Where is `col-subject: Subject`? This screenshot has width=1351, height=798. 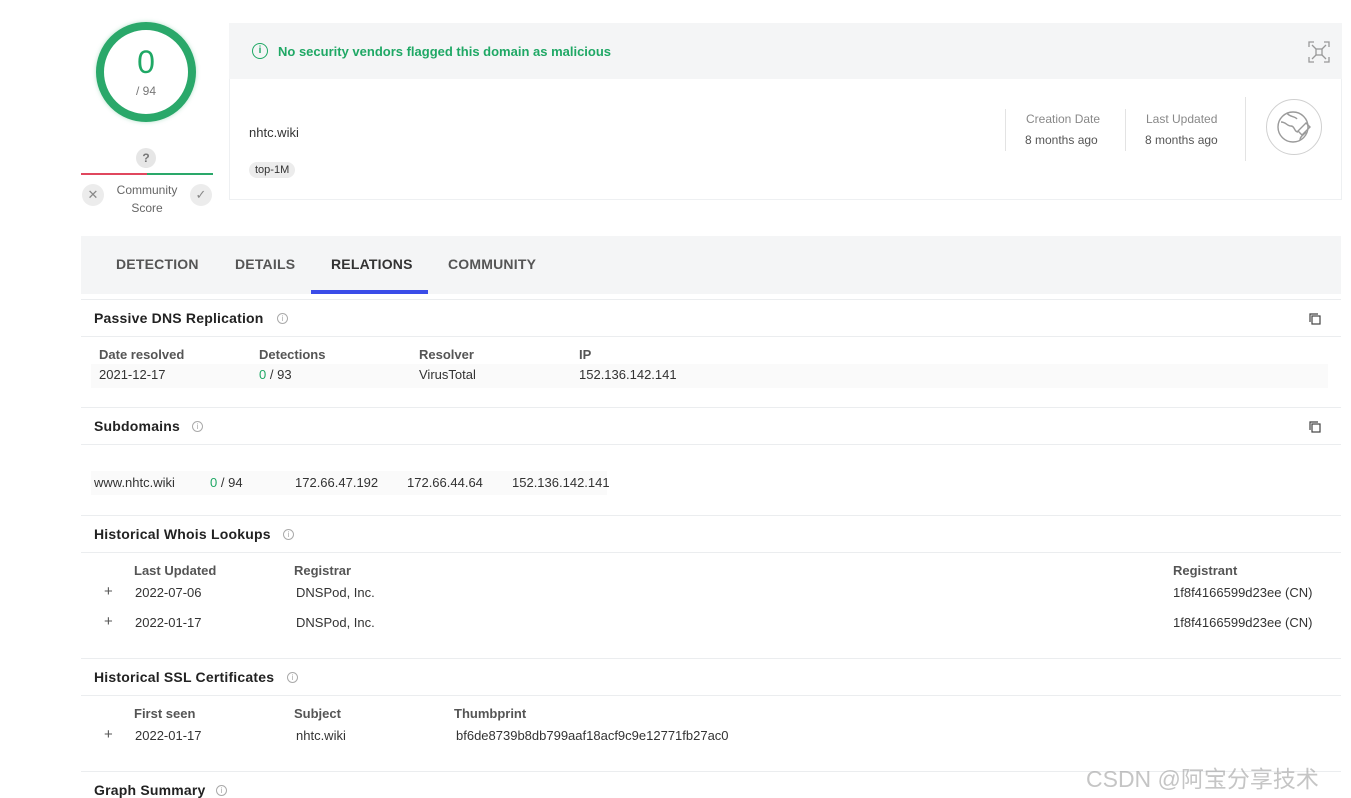
col-subject: Subject is located at coordinates (317, 713).